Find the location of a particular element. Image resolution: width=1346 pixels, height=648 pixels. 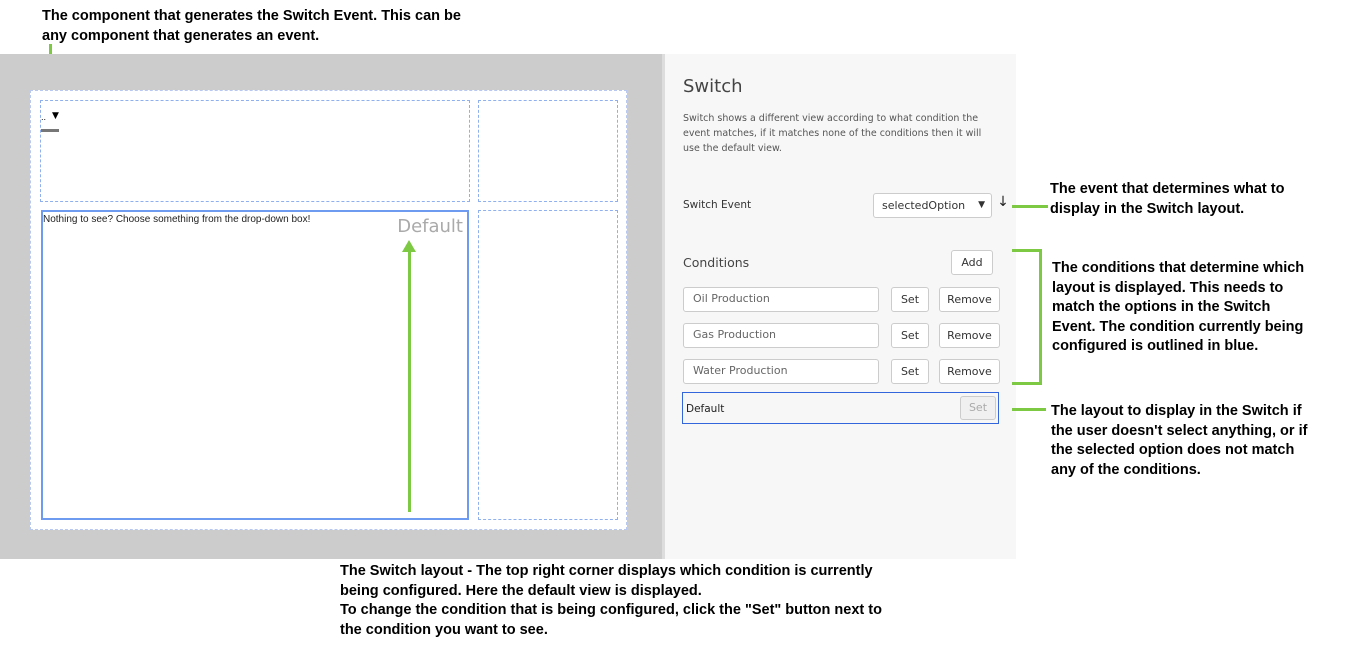

add-condition-button: Add is located at coordinates (972, 262).